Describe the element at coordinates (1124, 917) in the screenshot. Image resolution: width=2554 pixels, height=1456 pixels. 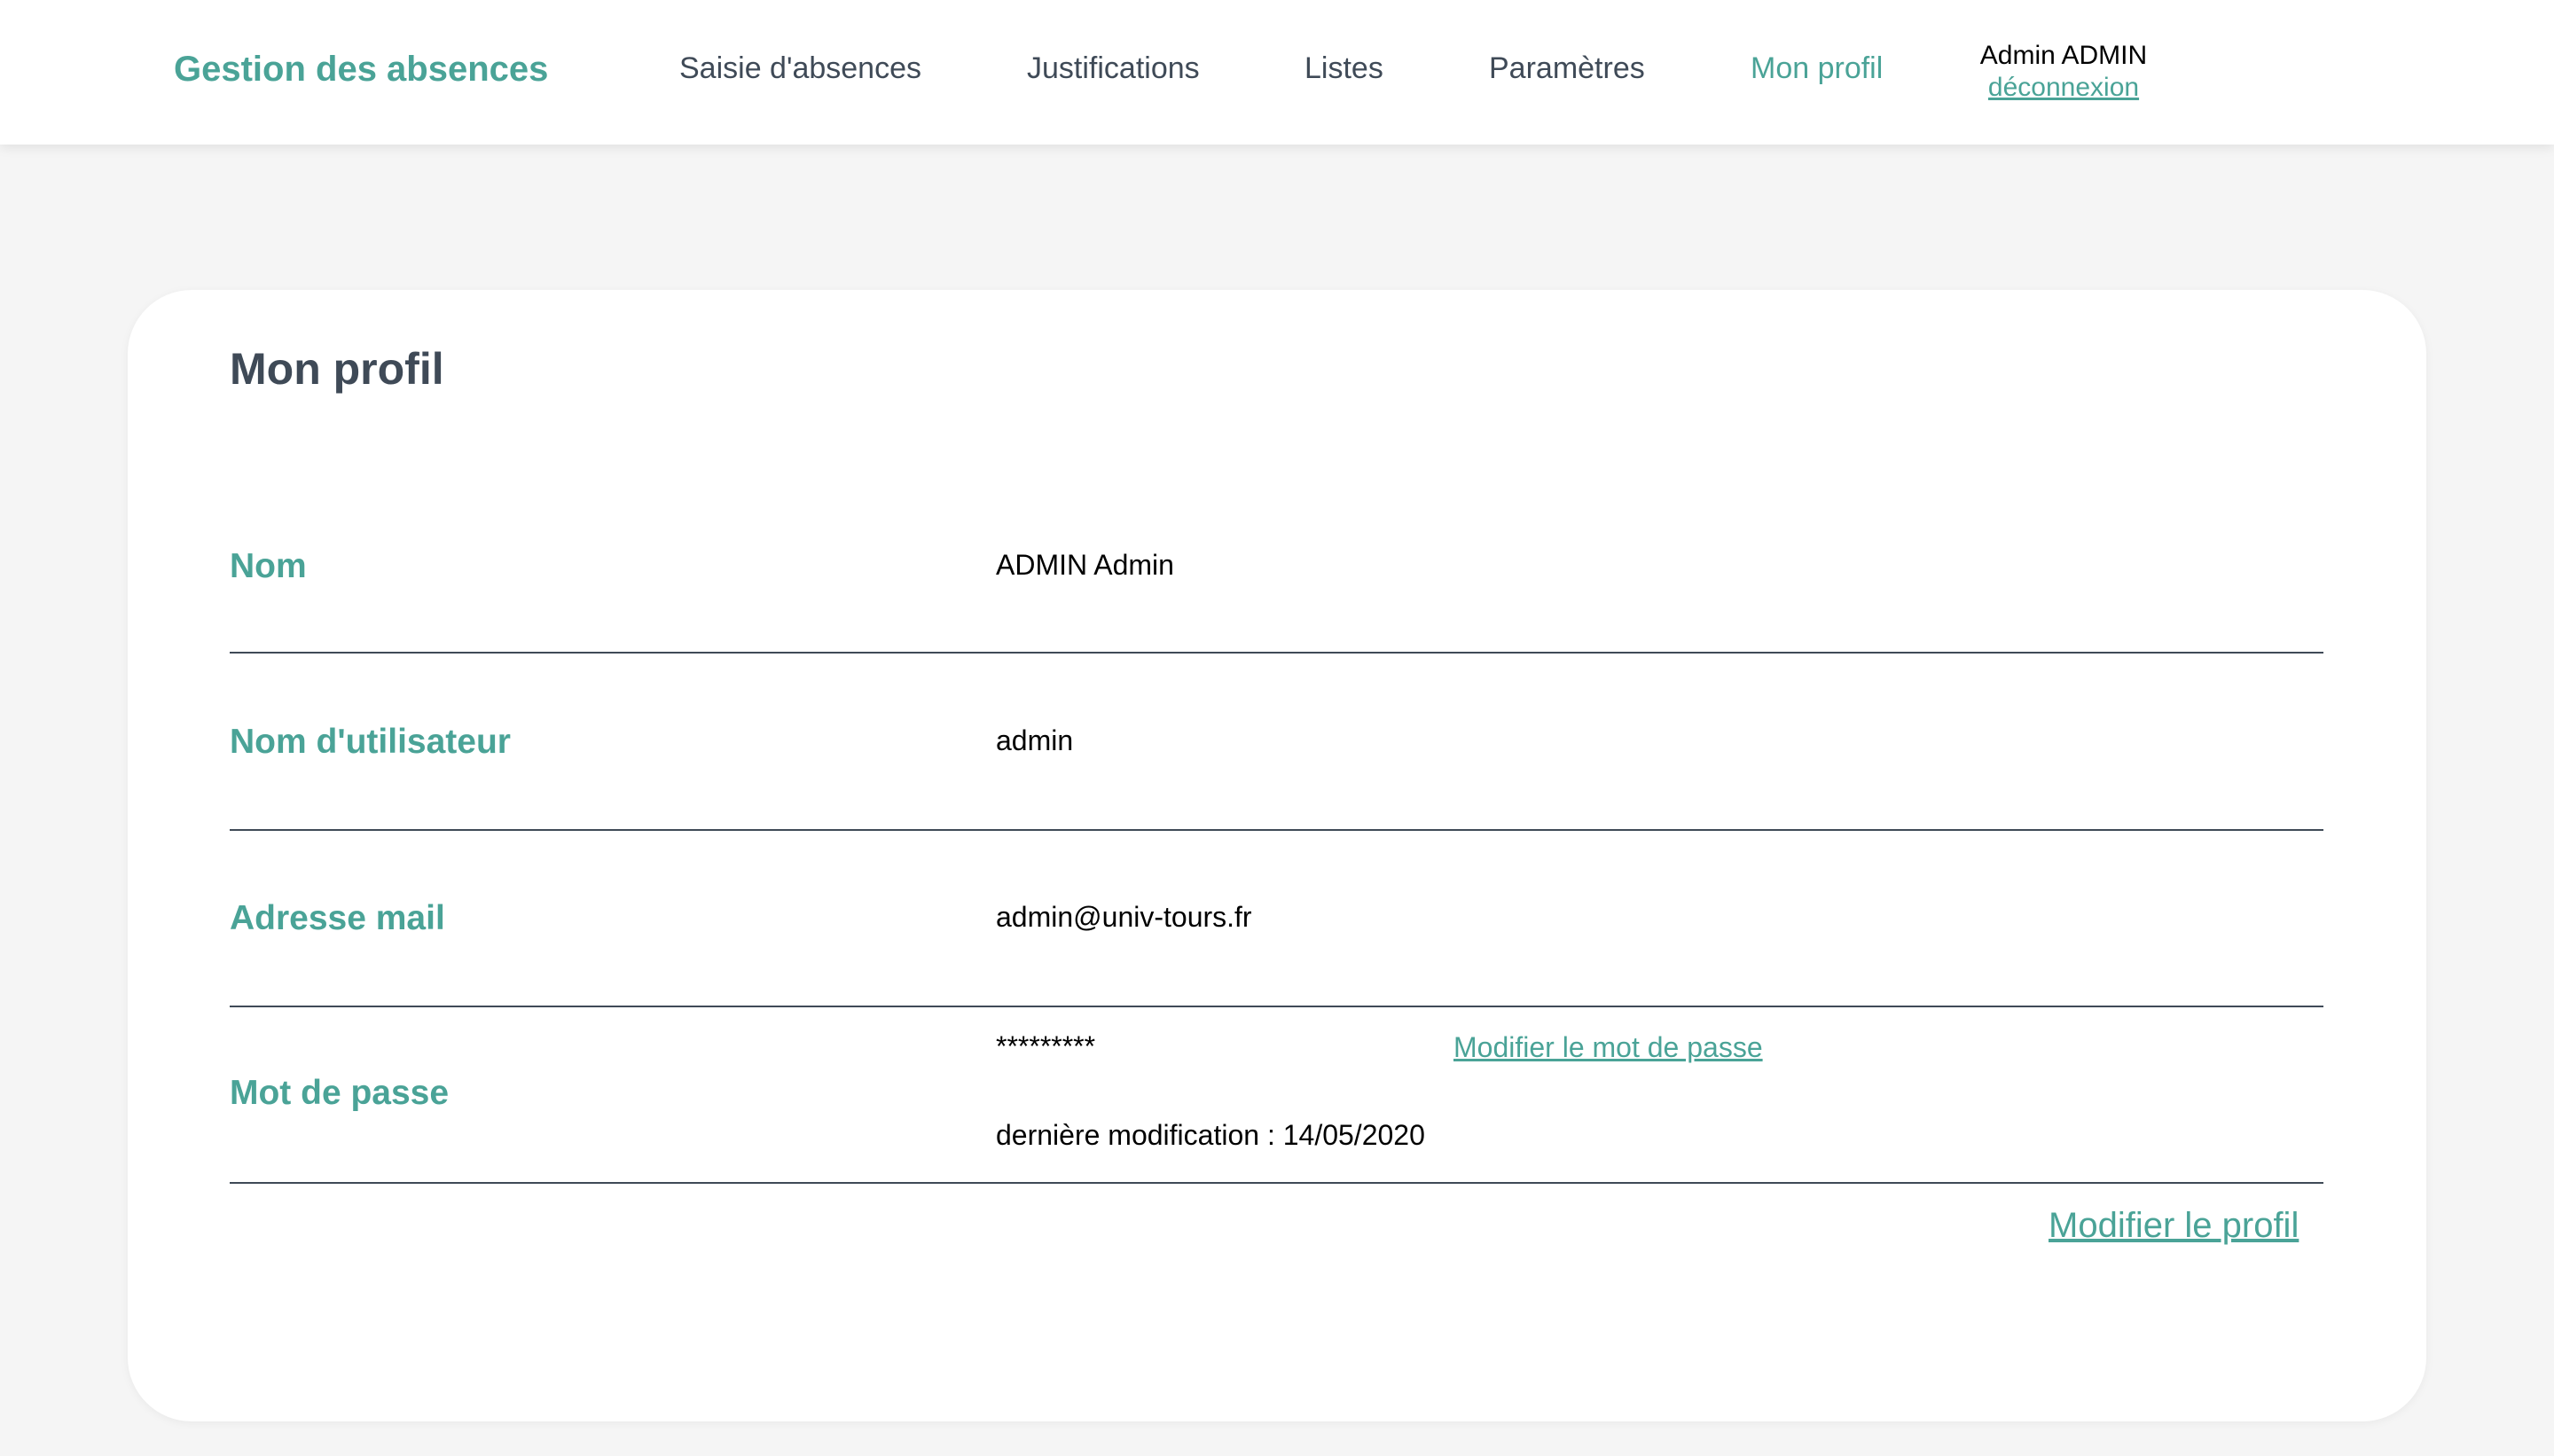
I see `email-value: admin@univ-tours.fr` at that location.